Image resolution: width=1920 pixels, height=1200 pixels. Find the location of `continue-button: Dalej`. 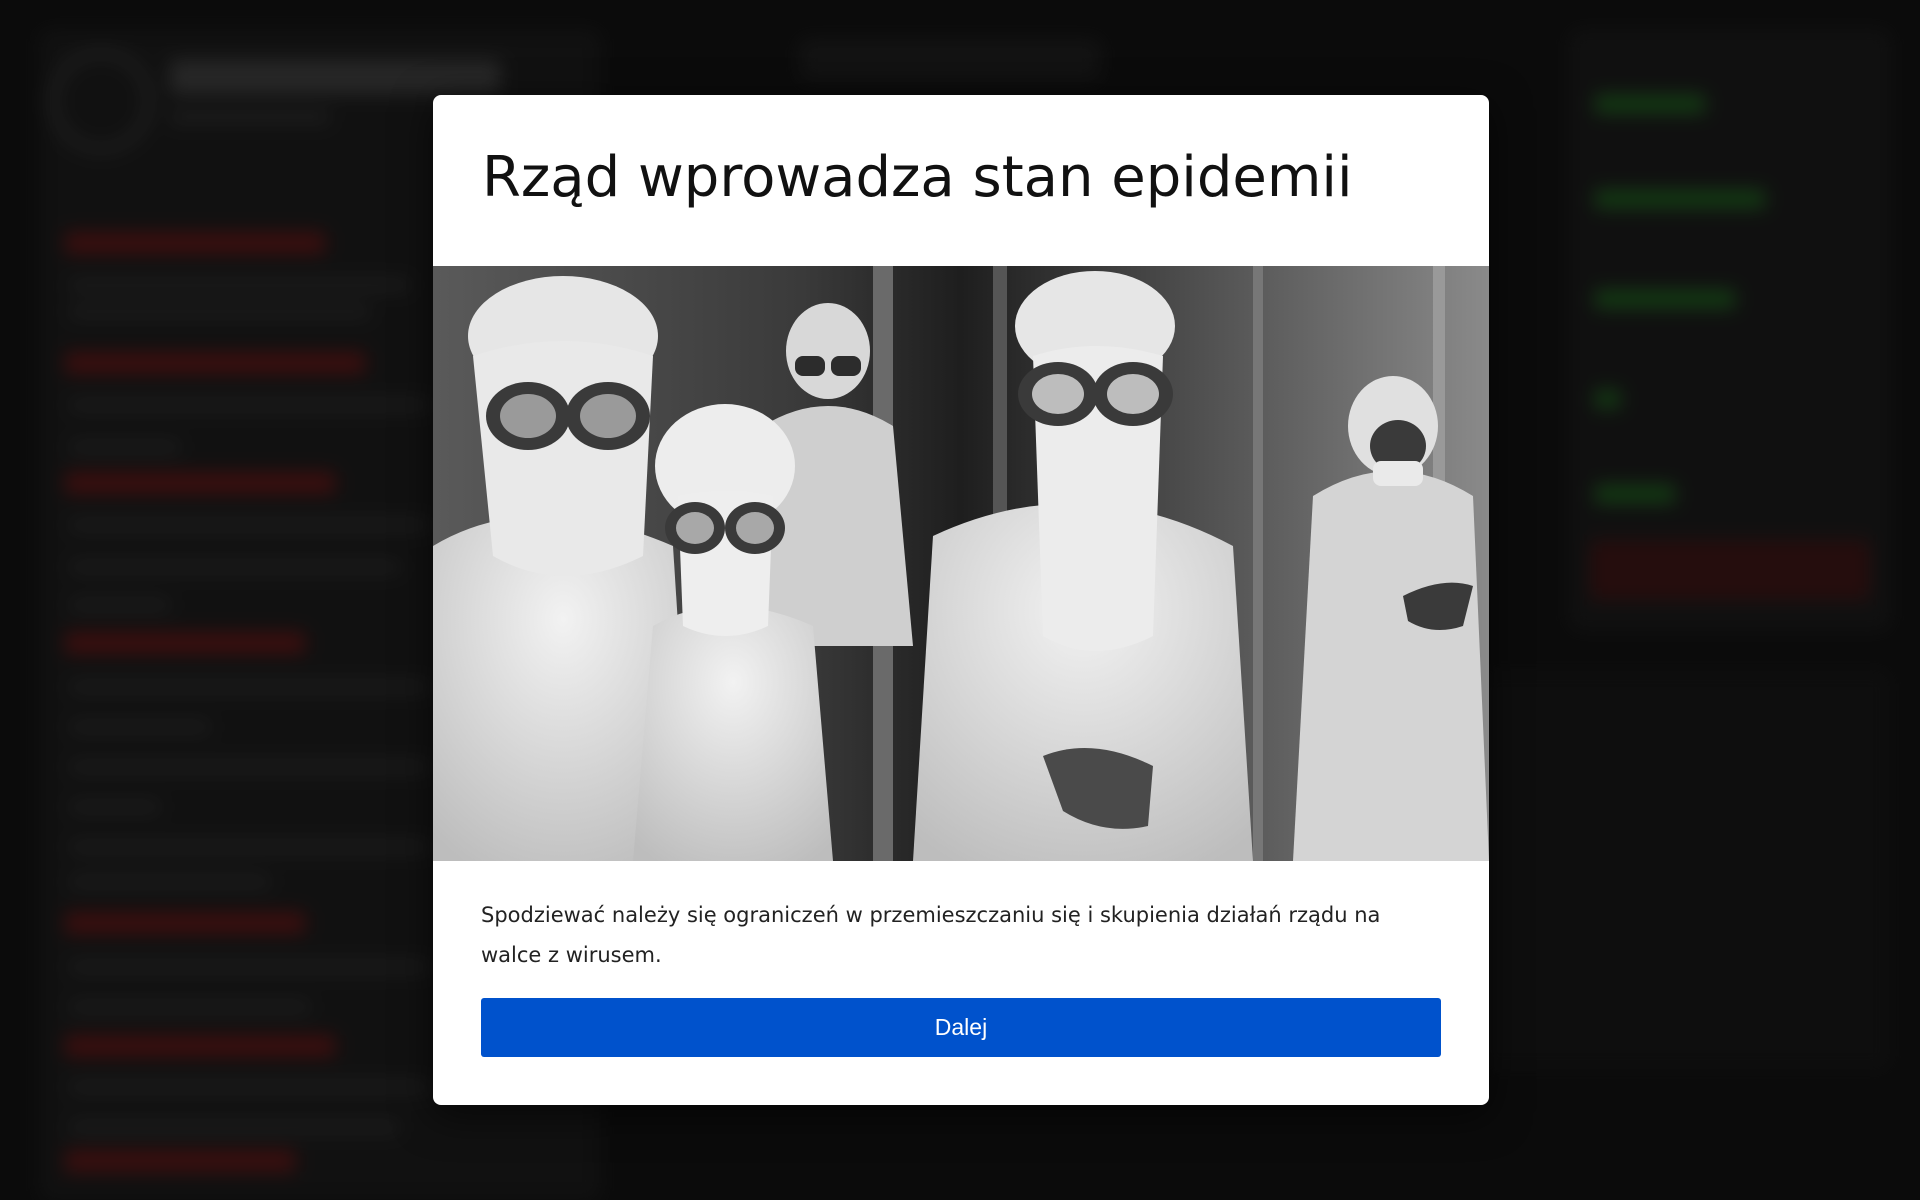

continue-button: Dalej is located at coordinates (961, 1027).